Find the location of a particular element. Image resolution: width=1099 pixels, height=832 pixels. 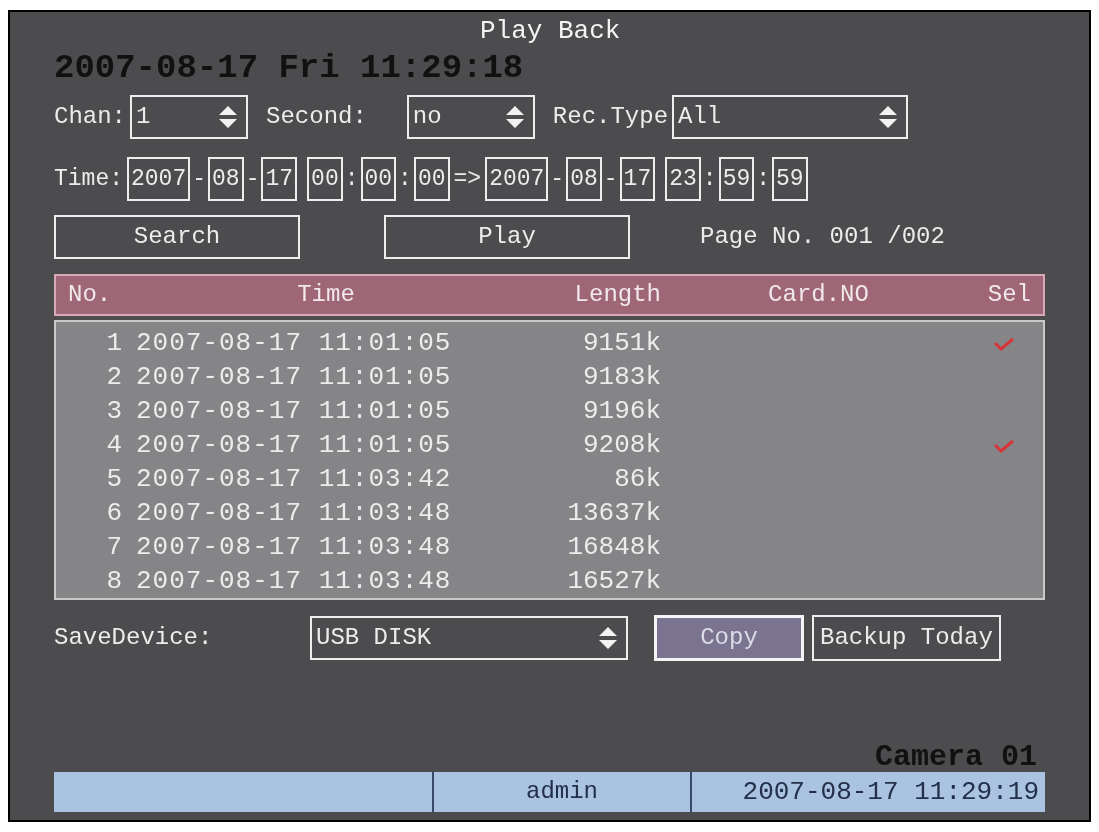

record-length: 9196k is located at coordinates (621, 411).